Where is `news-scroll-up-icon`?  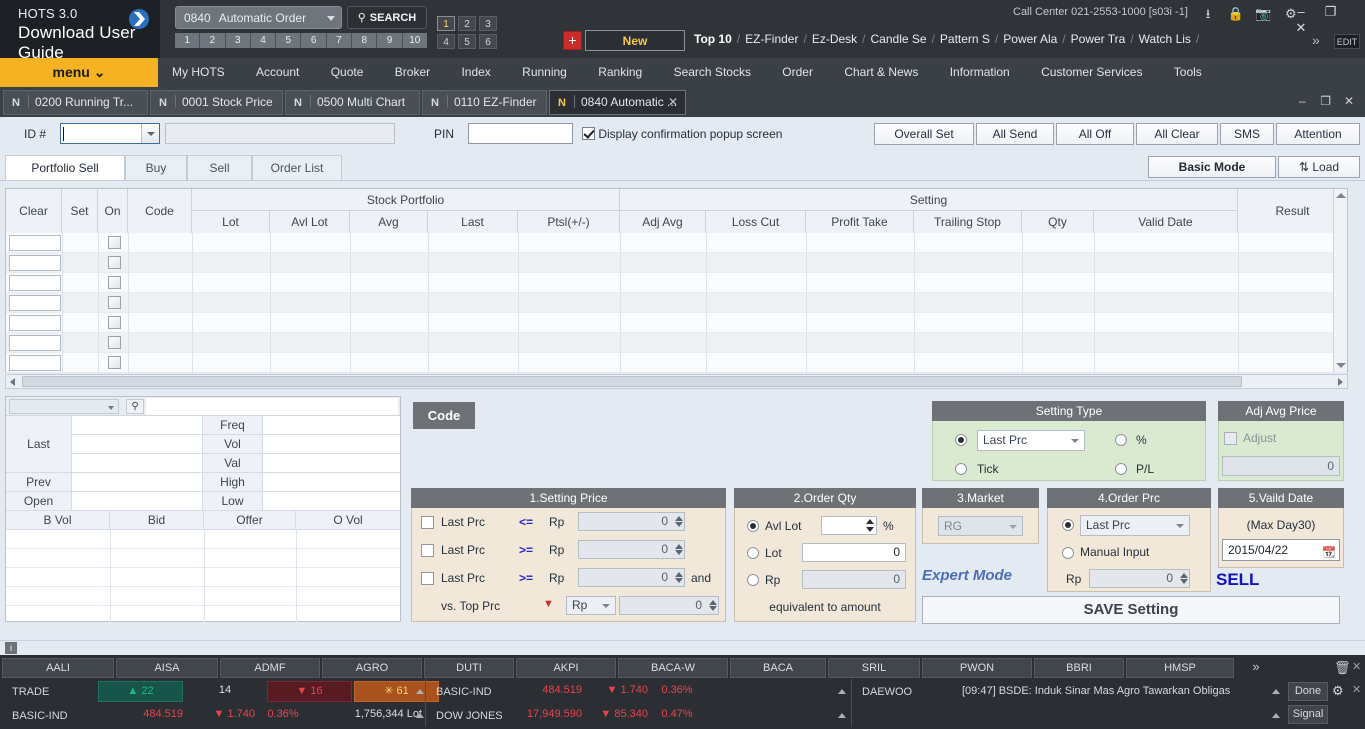 news-scroll-up-icon is located at coordinates (1276, 691).